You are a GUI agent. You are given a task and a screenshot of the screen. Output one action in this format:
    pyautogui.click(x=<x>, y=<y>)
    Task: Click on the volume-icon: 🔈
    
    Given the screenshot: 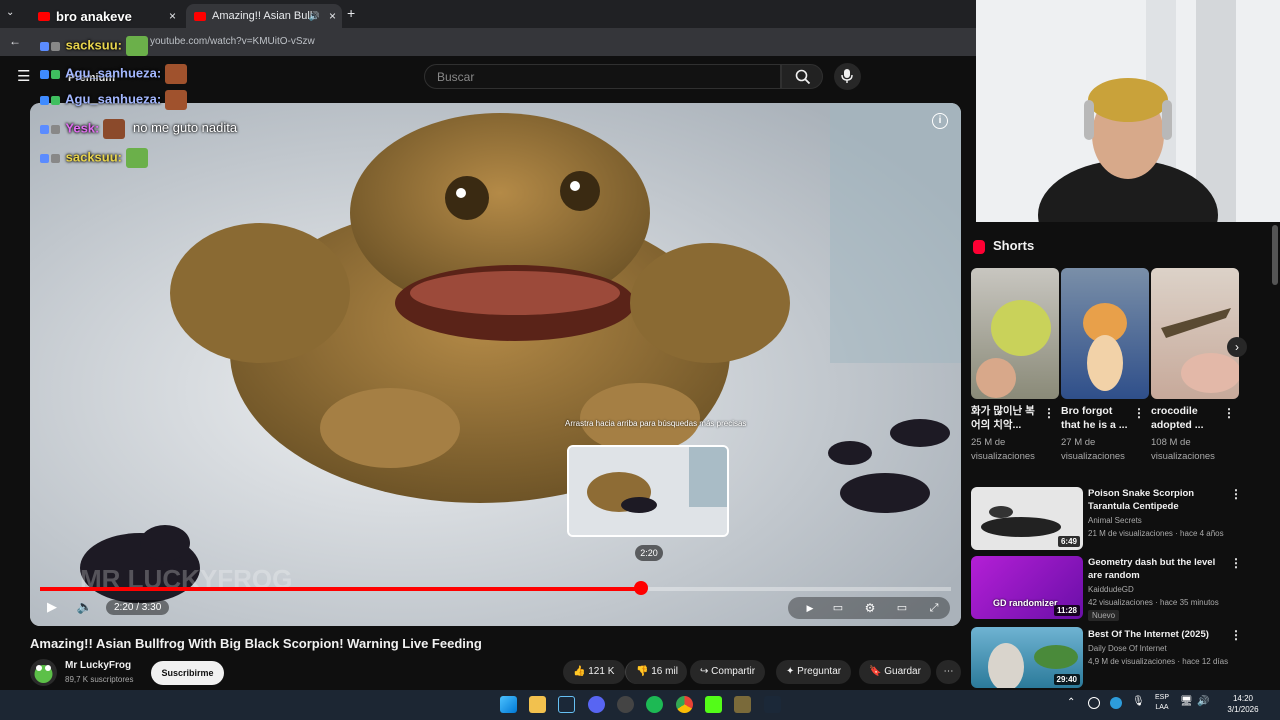 What is the action you would take?
    pyautogui.click(x=85, y=607)
    